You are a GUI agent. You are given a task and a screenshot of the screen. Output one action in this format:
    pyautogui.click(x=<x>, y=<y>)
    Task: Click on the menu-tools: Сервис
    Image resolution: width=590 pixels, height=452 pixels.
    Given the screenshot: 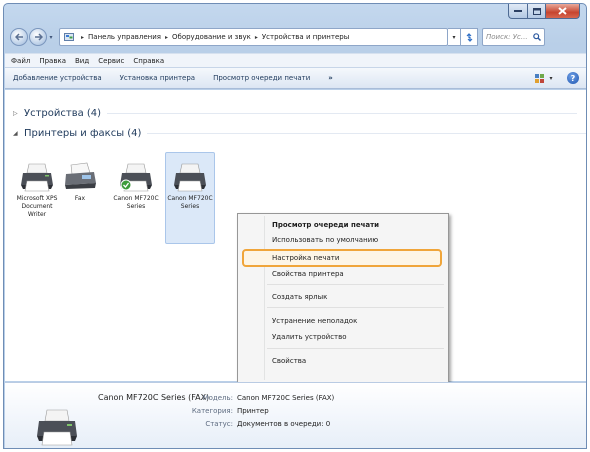 What is the action you would take?
    pyautogui.click(x=111, y=61)
    